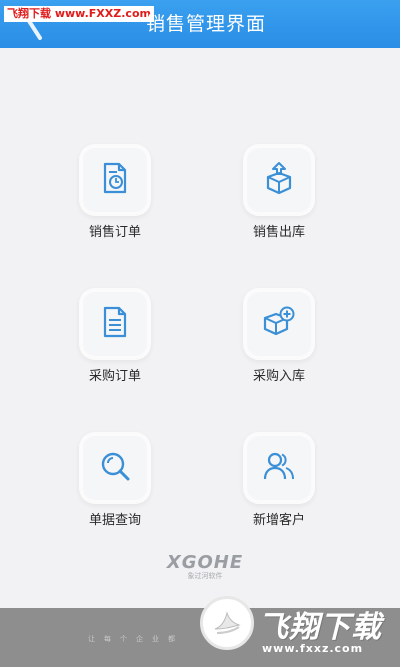 The width and height of the screenshot is (400, 667). What do you see at coordinates (205, 562) in the screenshot?
I see `logo-text: XGOHE` at bounding box center [205, 562].